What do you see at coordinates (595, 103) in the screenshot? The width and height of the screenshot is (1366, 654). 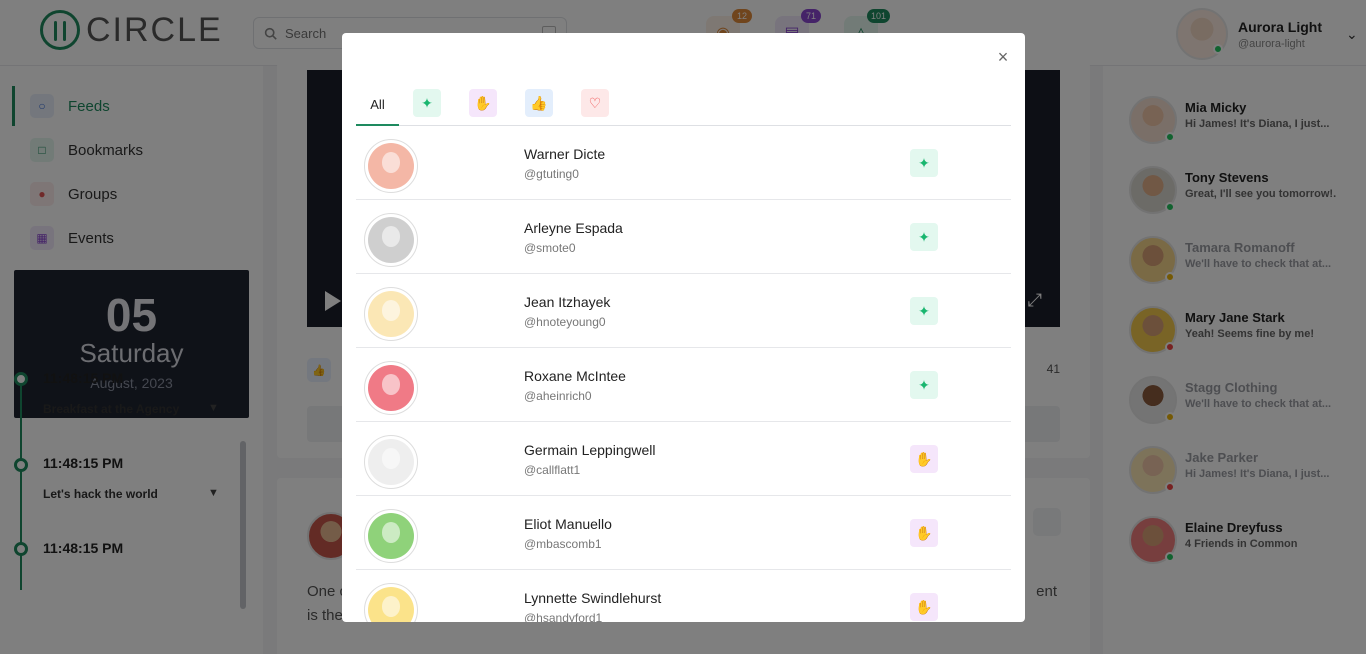 I see `heart-icon: ♡` at bounding box center [595, 103].